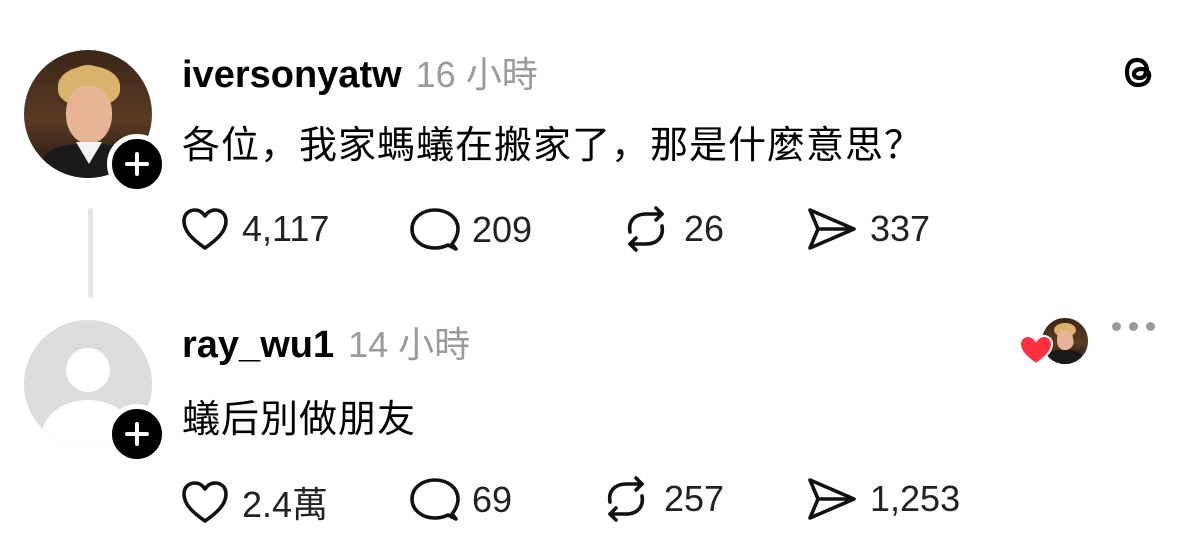  What do you see at coordinates (471, 230) in the screenshot?
I see `comment-button: 209` at bounding box center [471, 230].